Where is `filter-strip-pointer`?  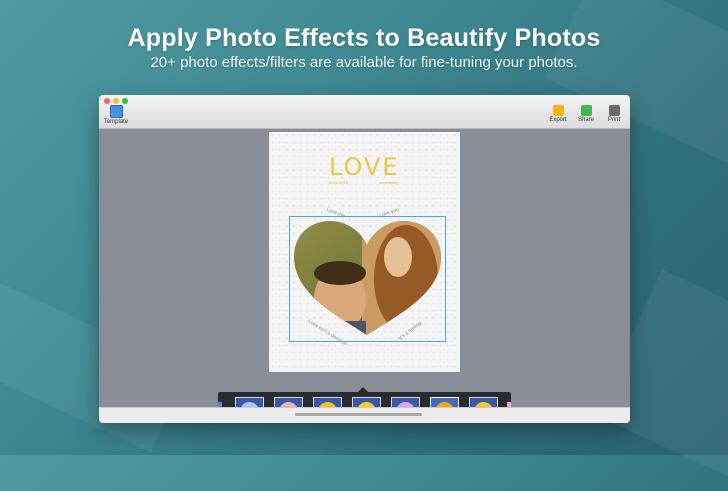
filter-strip-pointer is located at coordinates (363, 389).